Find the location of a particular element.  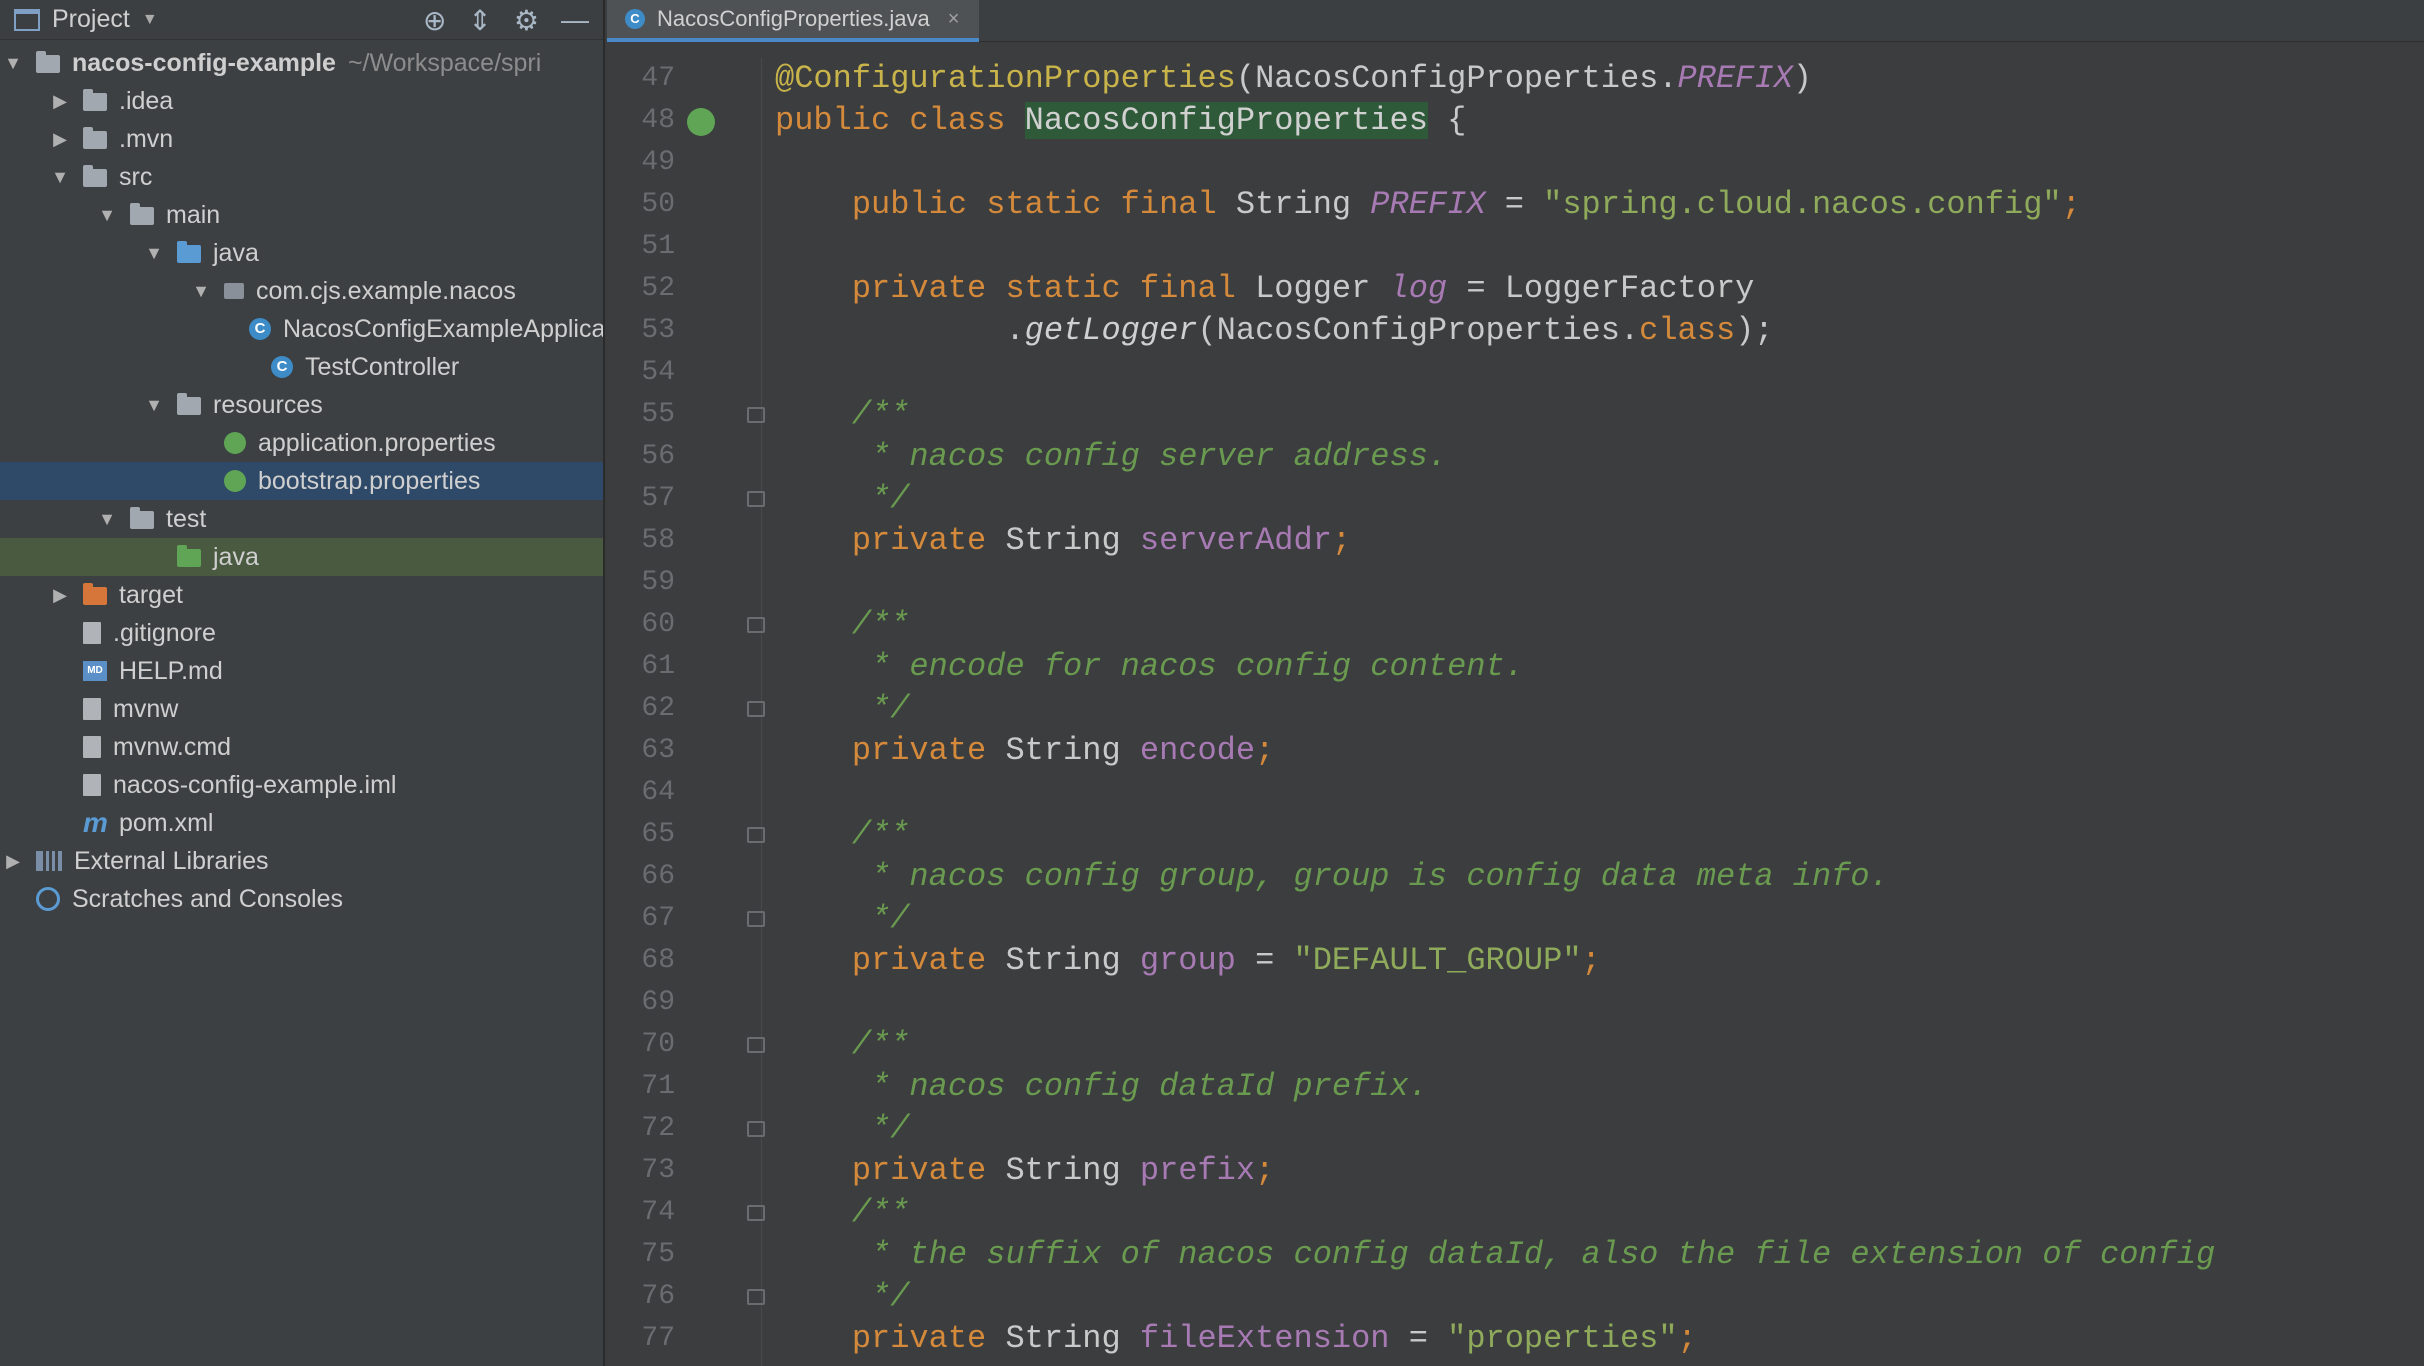

code-text: private String encode; is located at coordinates (1024, 751).